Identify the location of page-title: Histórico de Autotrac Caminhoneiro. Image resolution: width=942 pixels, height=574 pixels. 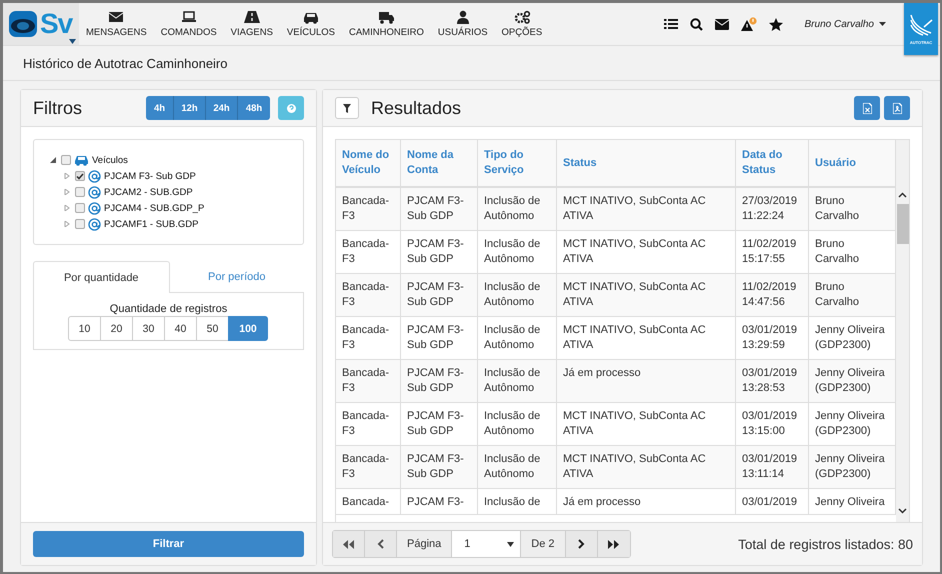
(125, 63).